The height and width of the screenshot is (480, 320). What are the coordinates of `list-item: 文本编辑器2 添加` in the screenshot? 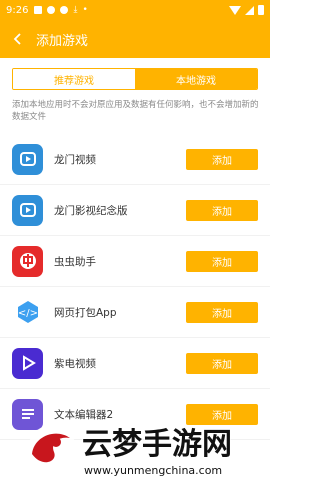 It's located at (135, 414).